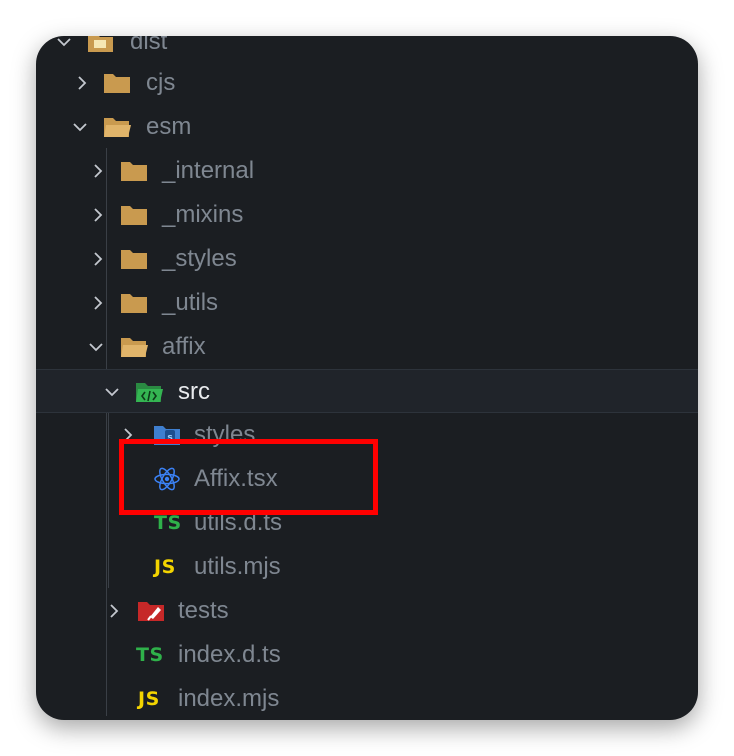 Image resolution: width=734 pixels, height=756 pixels. I want to click on tree-item-label: esm, so click(169, 126).